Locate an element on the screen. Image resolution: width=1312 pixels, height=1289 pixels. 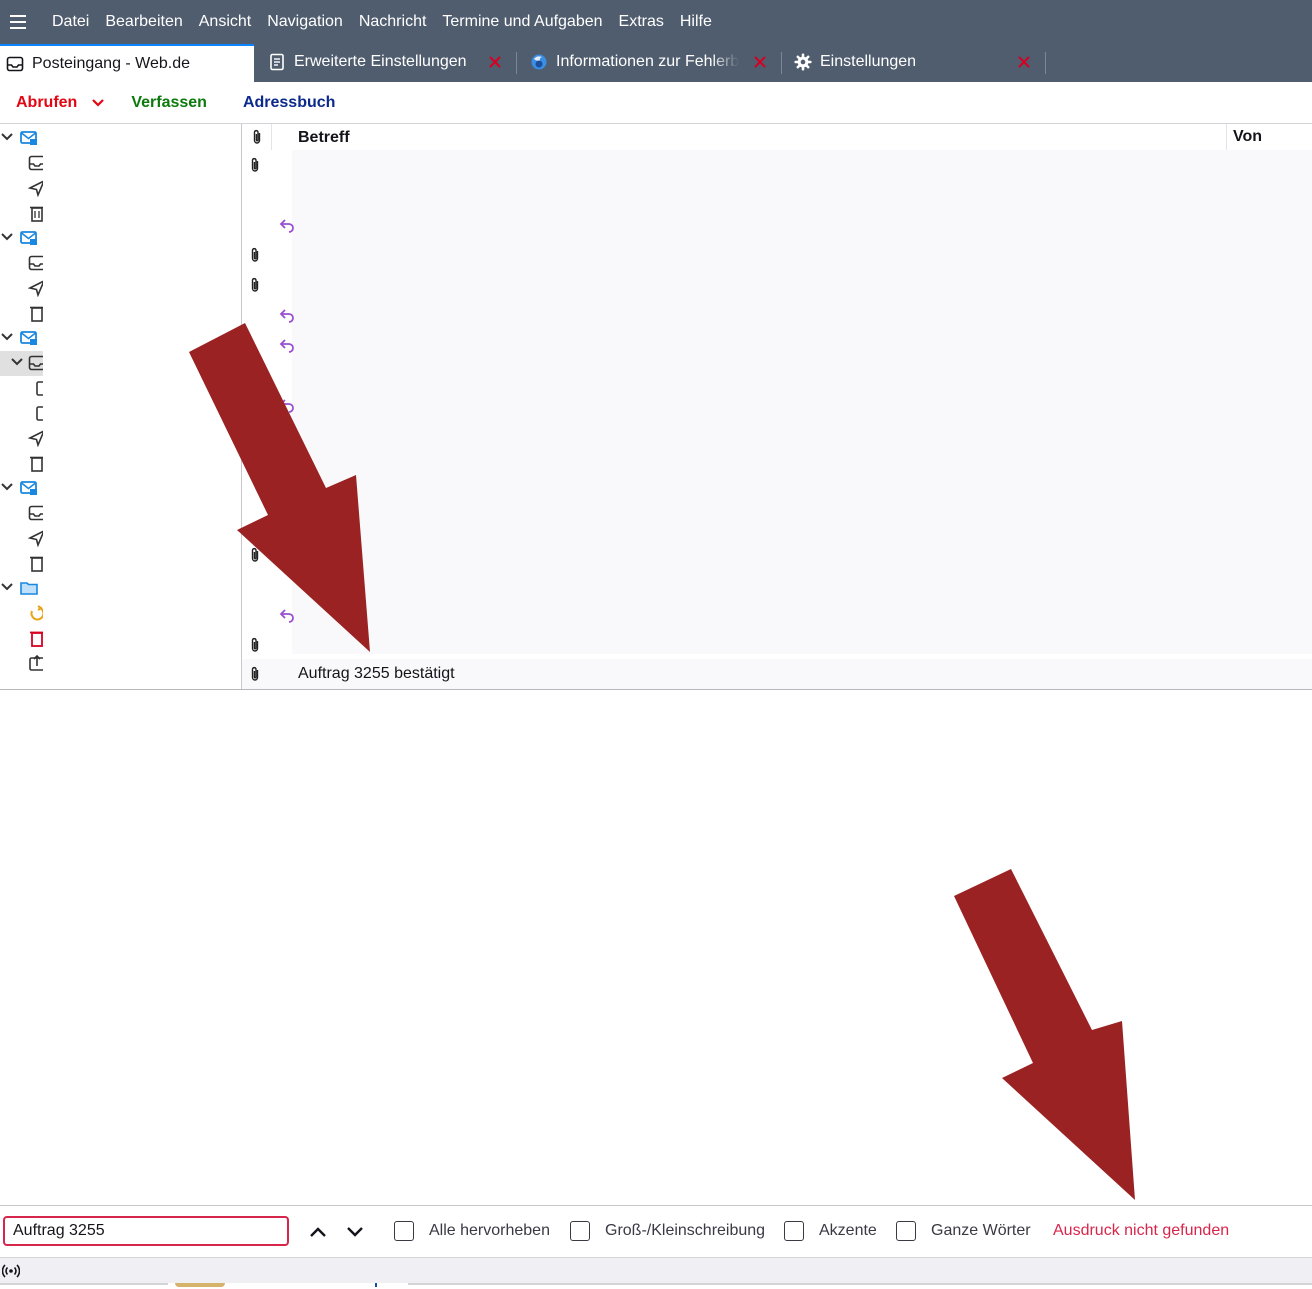
get-mail-label: Abrufen is located at coordinates (47, 102).